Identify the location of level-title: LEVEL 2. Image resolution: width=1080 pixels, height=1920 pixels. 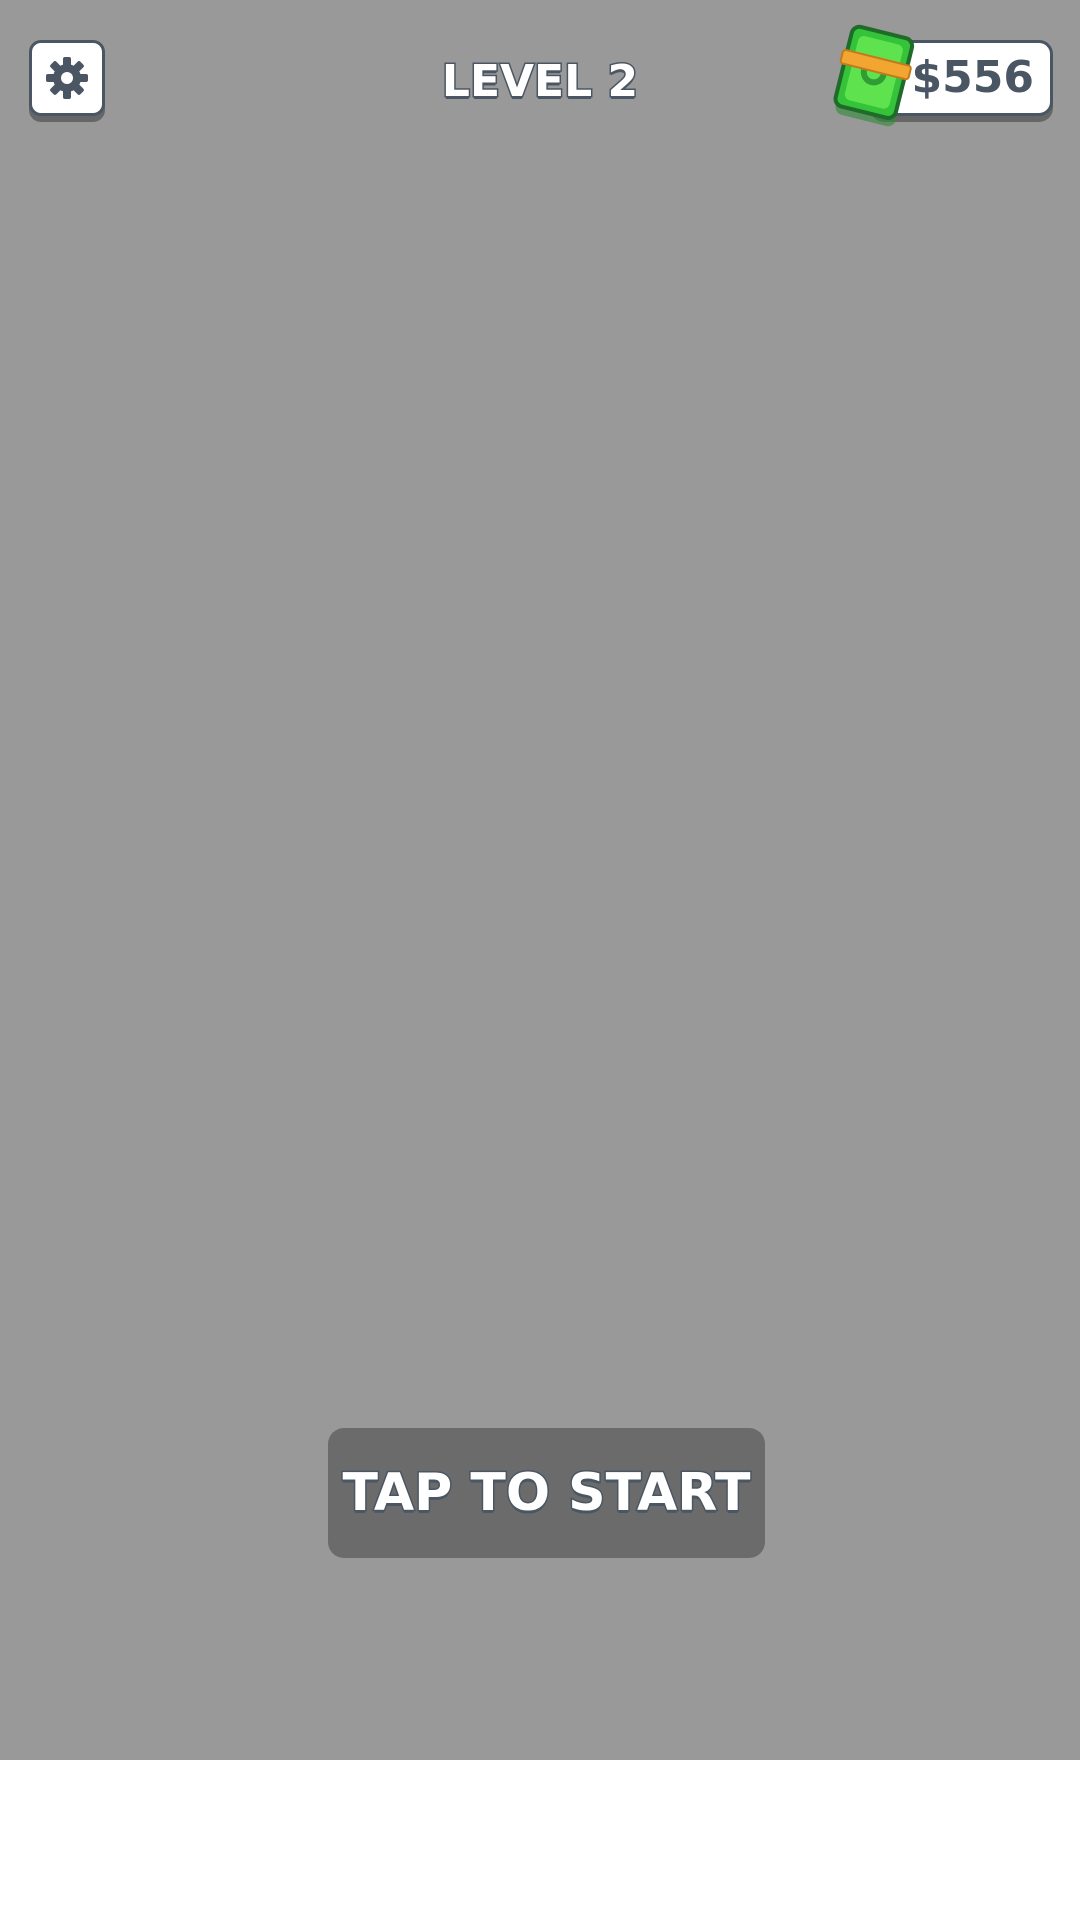
(539, 82).